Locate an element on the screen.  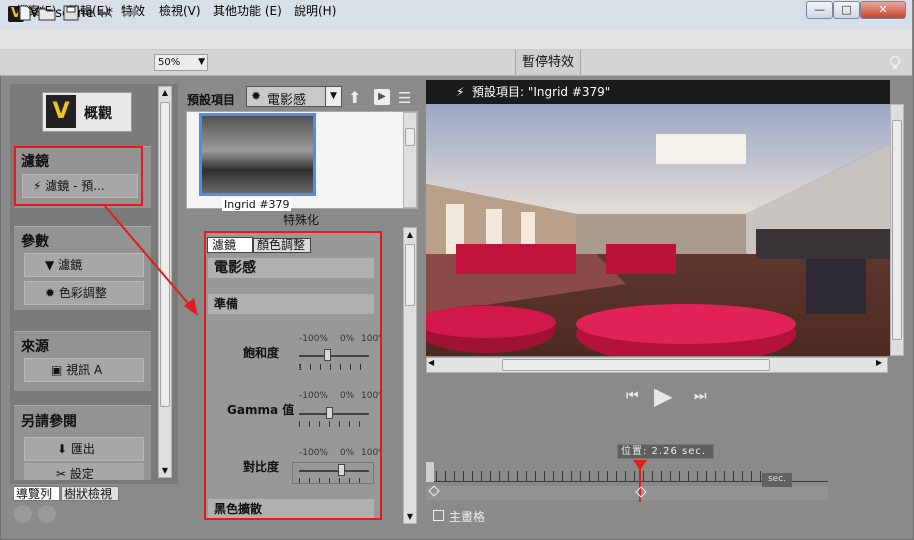
settings-item: ✂ 設定 is located at coordinates (84, 471).